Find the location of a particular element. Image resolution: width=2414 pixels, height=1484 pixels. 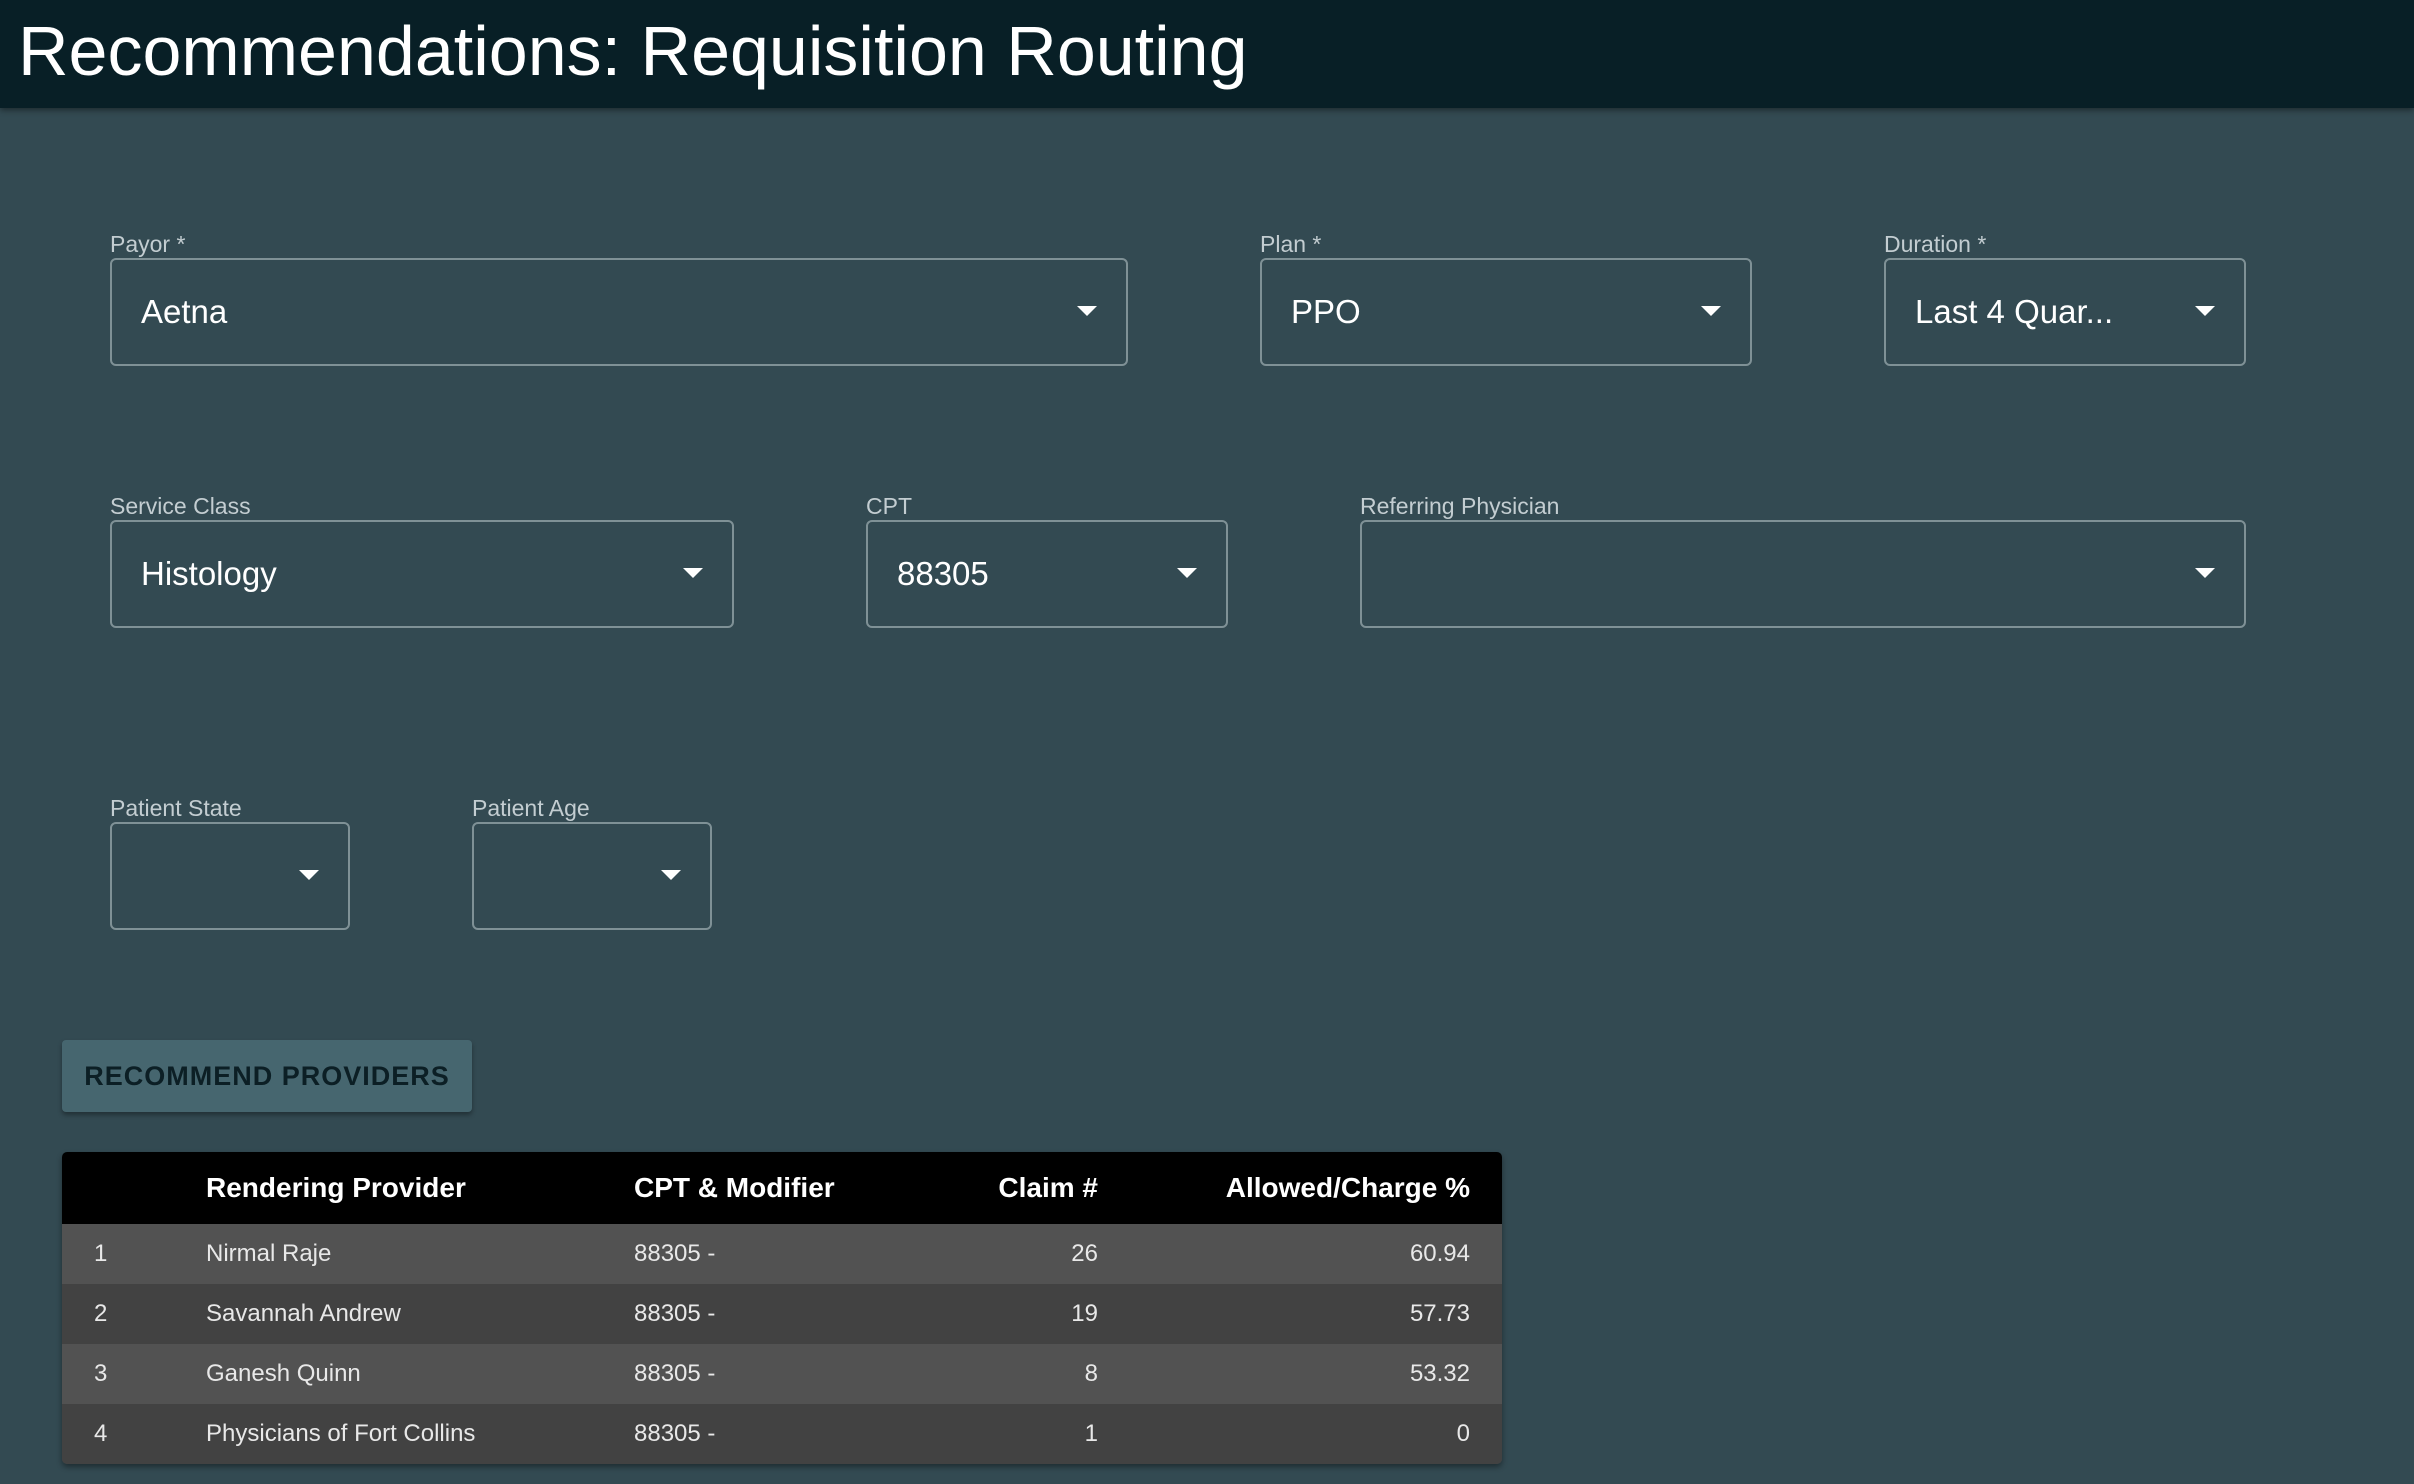

row-allowed-charge: 60.94 is located at coordinates (1439, 1253).